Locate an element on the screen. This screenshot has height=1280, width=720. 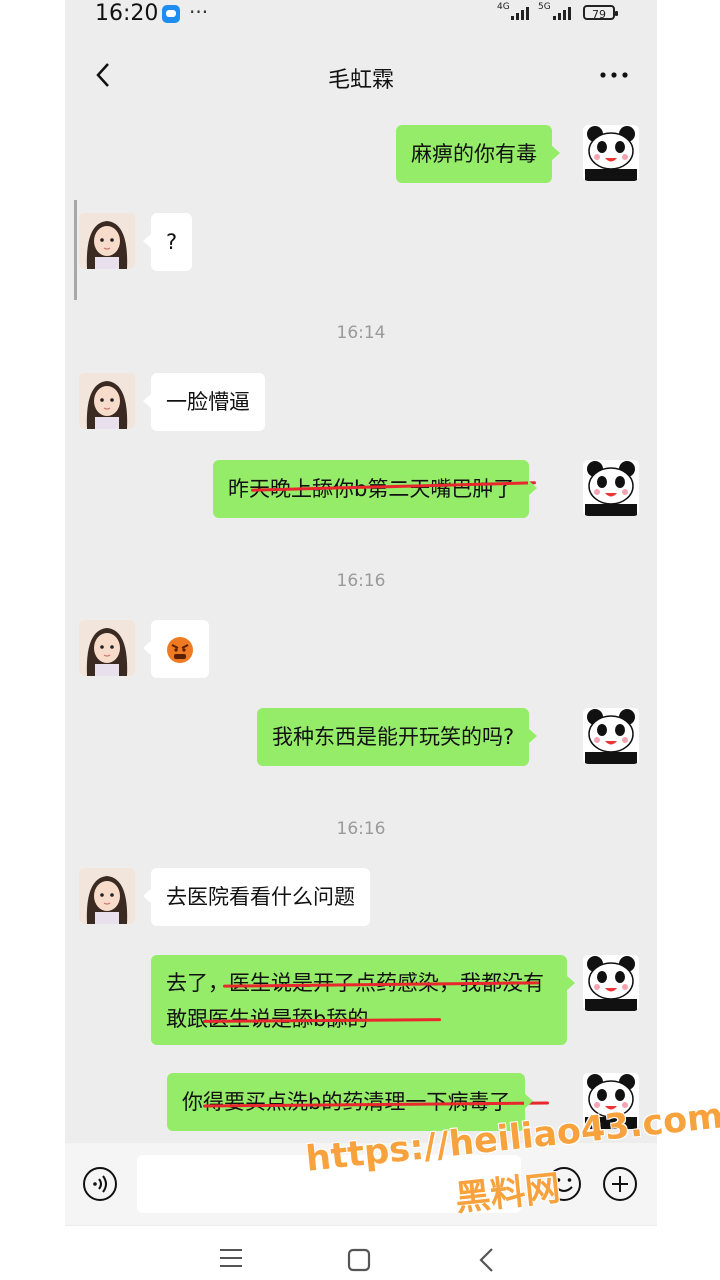
message-bubble-other: 去医院看看什么问题 is located at coordinates (256, 897).